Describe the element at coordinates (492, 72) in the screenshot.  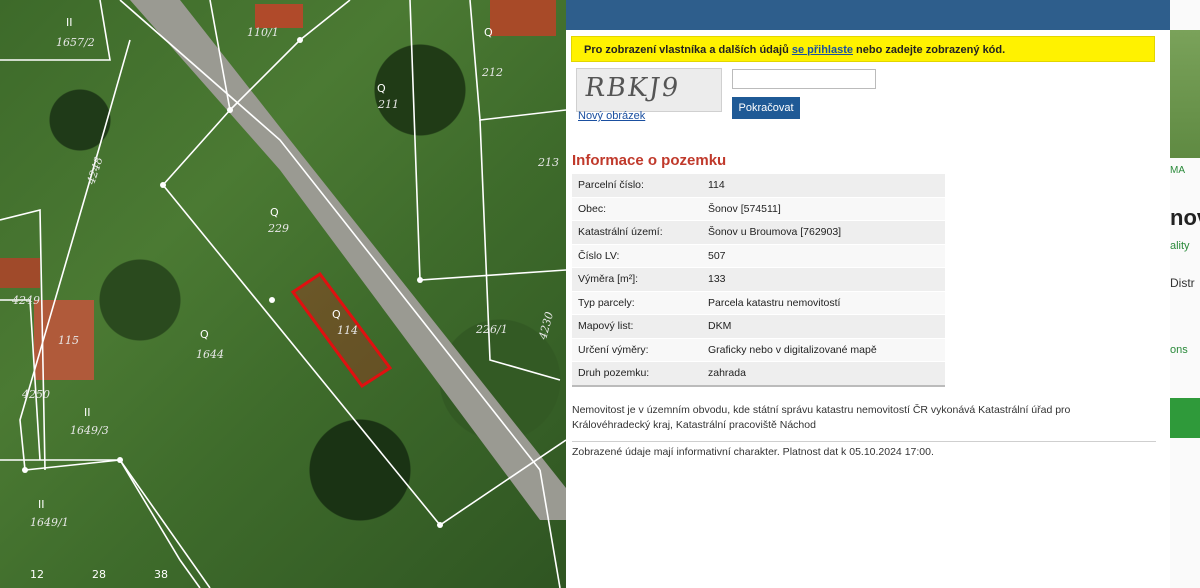
I see `parcel-label: 212` at that location.